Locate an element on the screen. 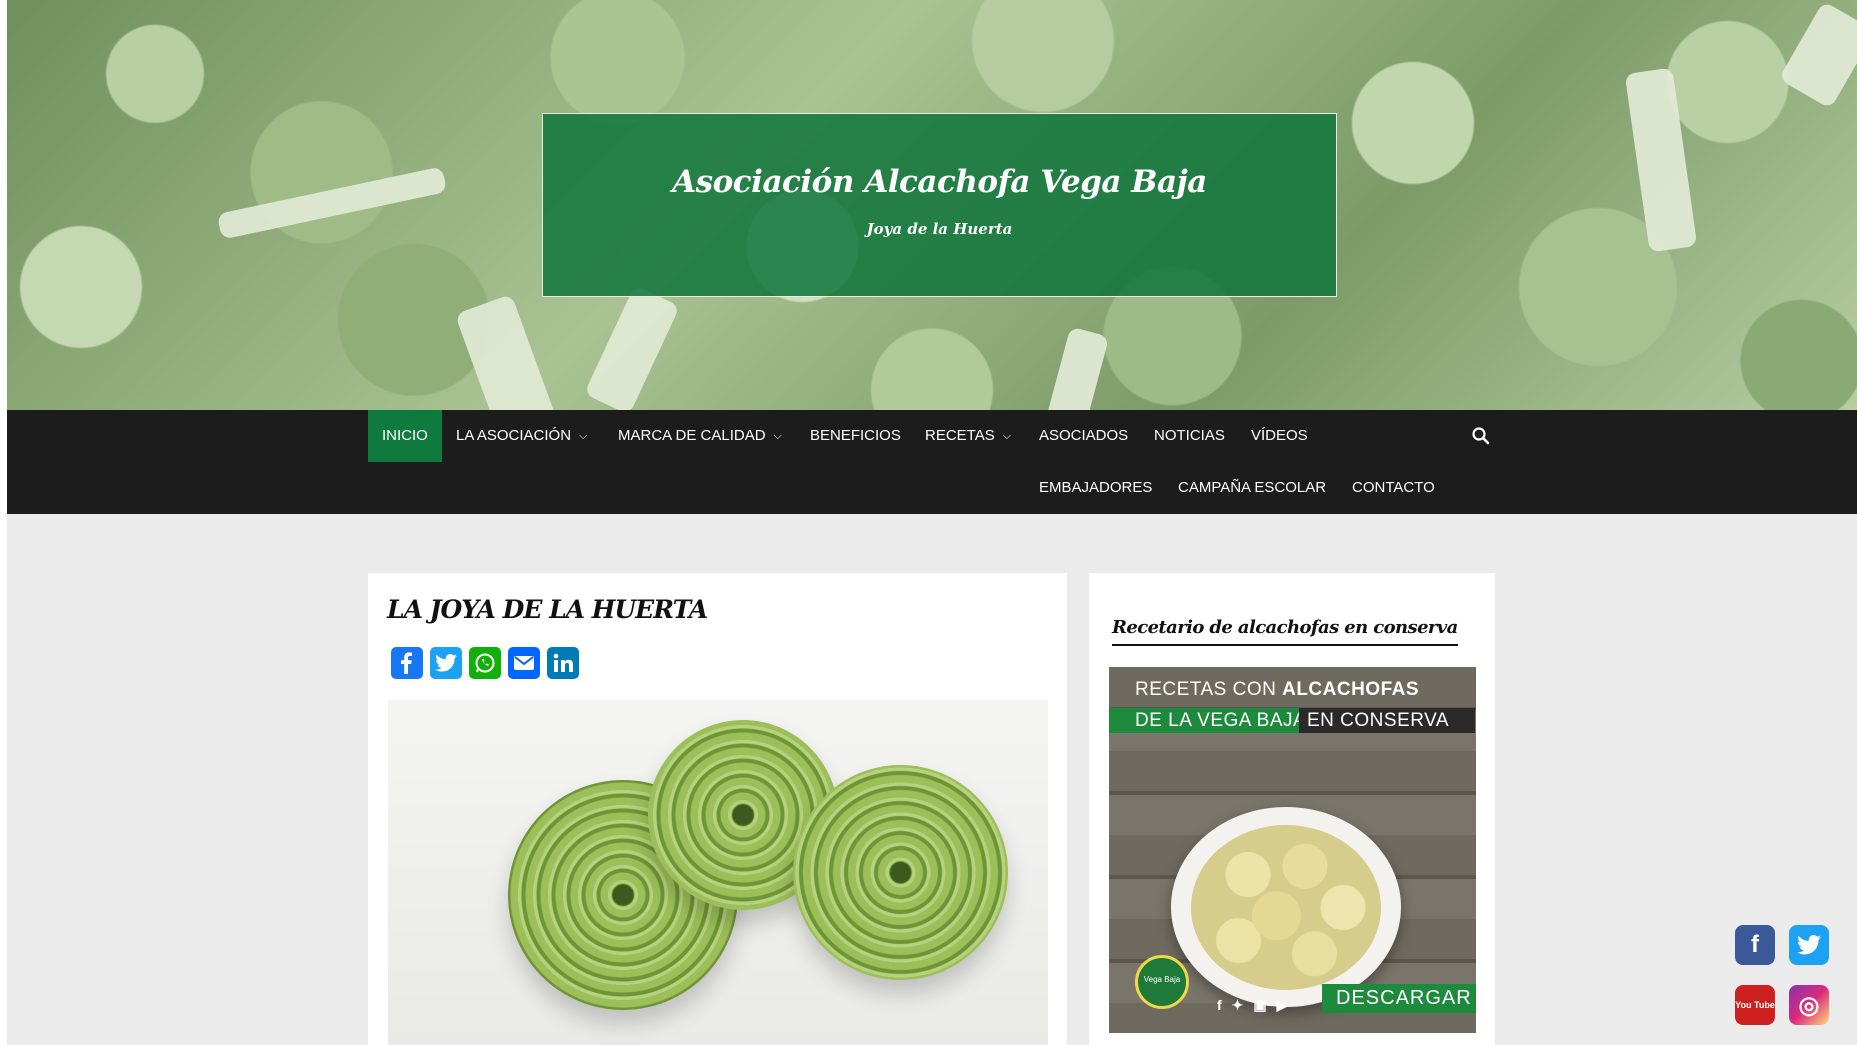 Image resolution: width=1857 pixels, height=1045 pixels. linkedin-icon is located at coordinates (563, 662).